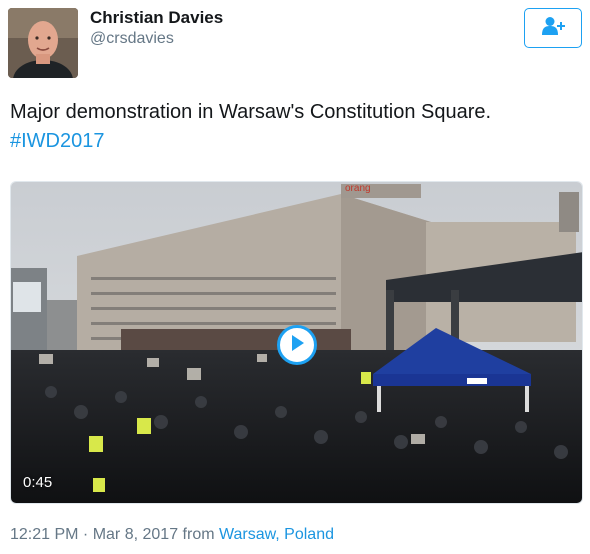  What do you see at coordinates (198, 534) in the screenshot?
I see `from-label: from` at bounding box center [198, 534].